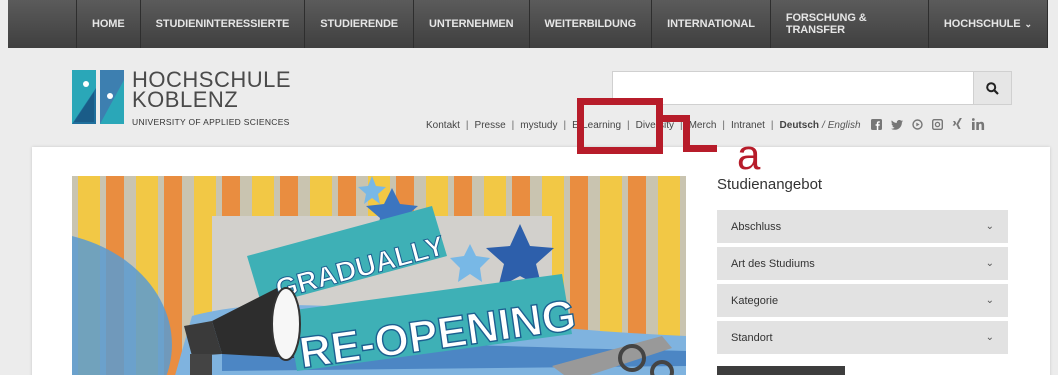  I want to click on nav-item-studierende: STUDIERENDE, so click(360, 24).